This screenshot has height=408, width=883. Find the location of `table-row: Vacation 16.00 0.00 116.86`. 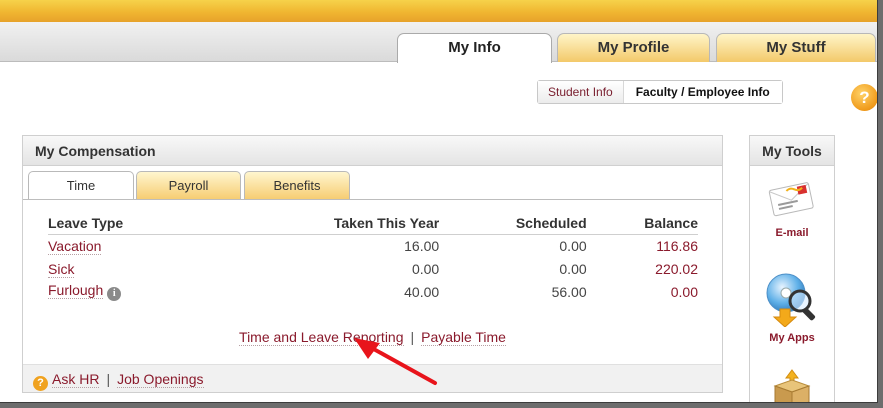

table-row: Vacation 16.00 0.00 116.86 is located at coordinates (373, 245).